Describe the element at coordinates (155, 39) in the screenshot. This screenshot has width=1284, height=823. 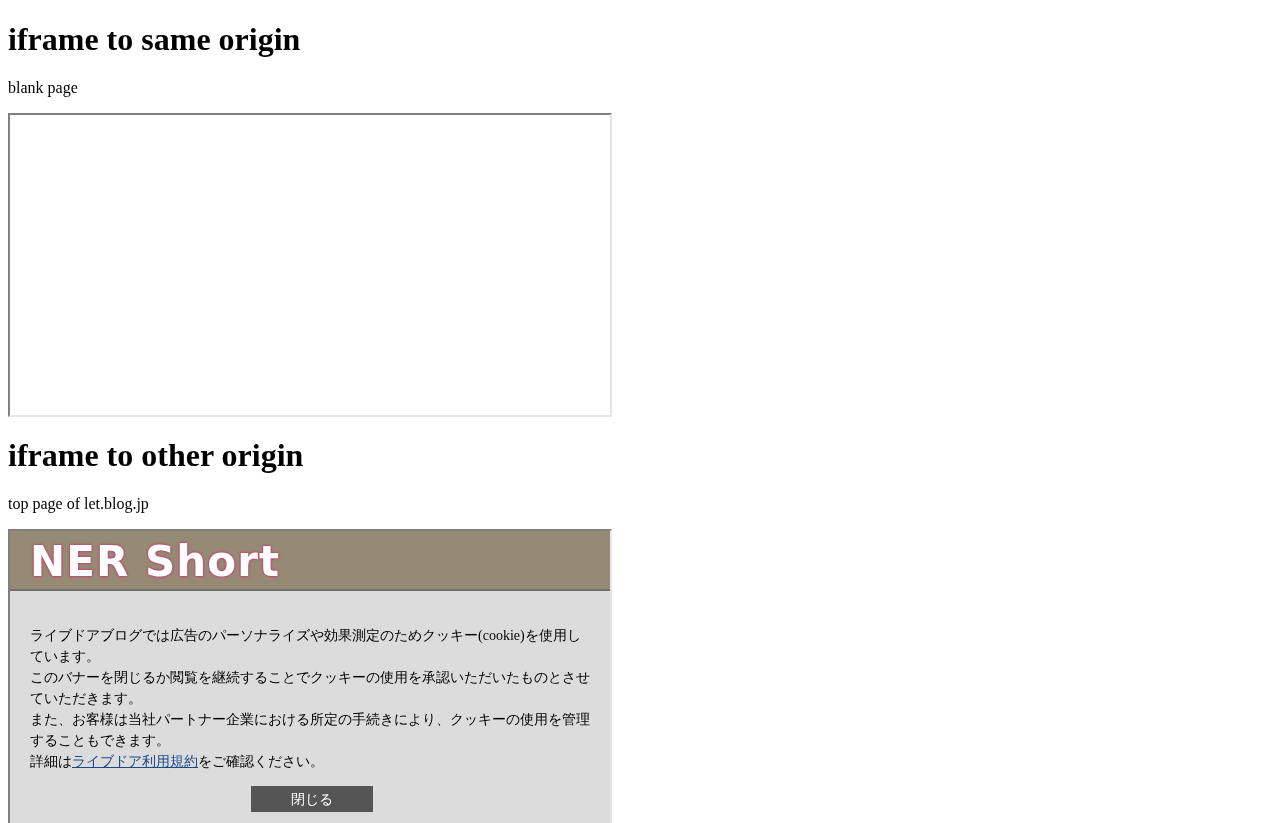
I see `section-heading: iframe to same origin` at that location.